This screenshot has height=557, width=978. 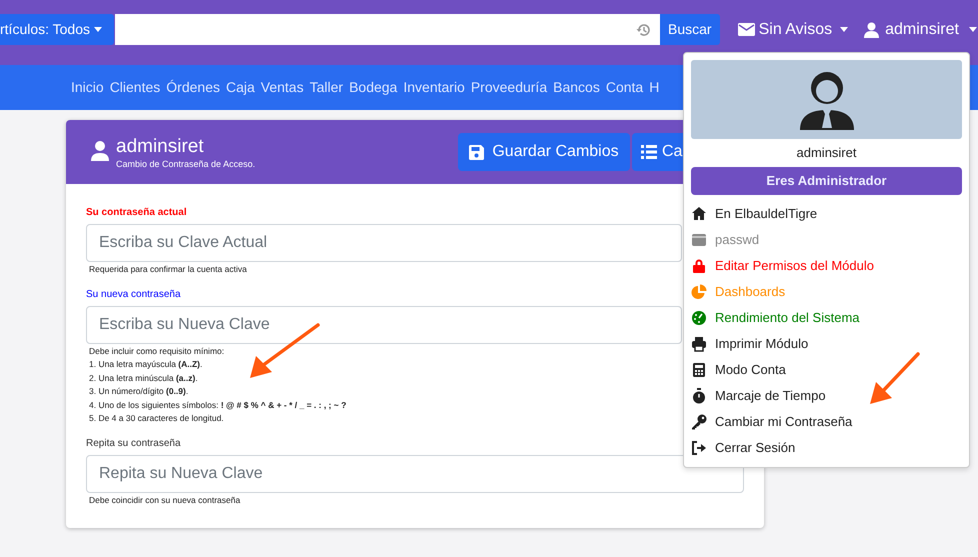 I want to click on history-icon, so click(x=644, y=30).